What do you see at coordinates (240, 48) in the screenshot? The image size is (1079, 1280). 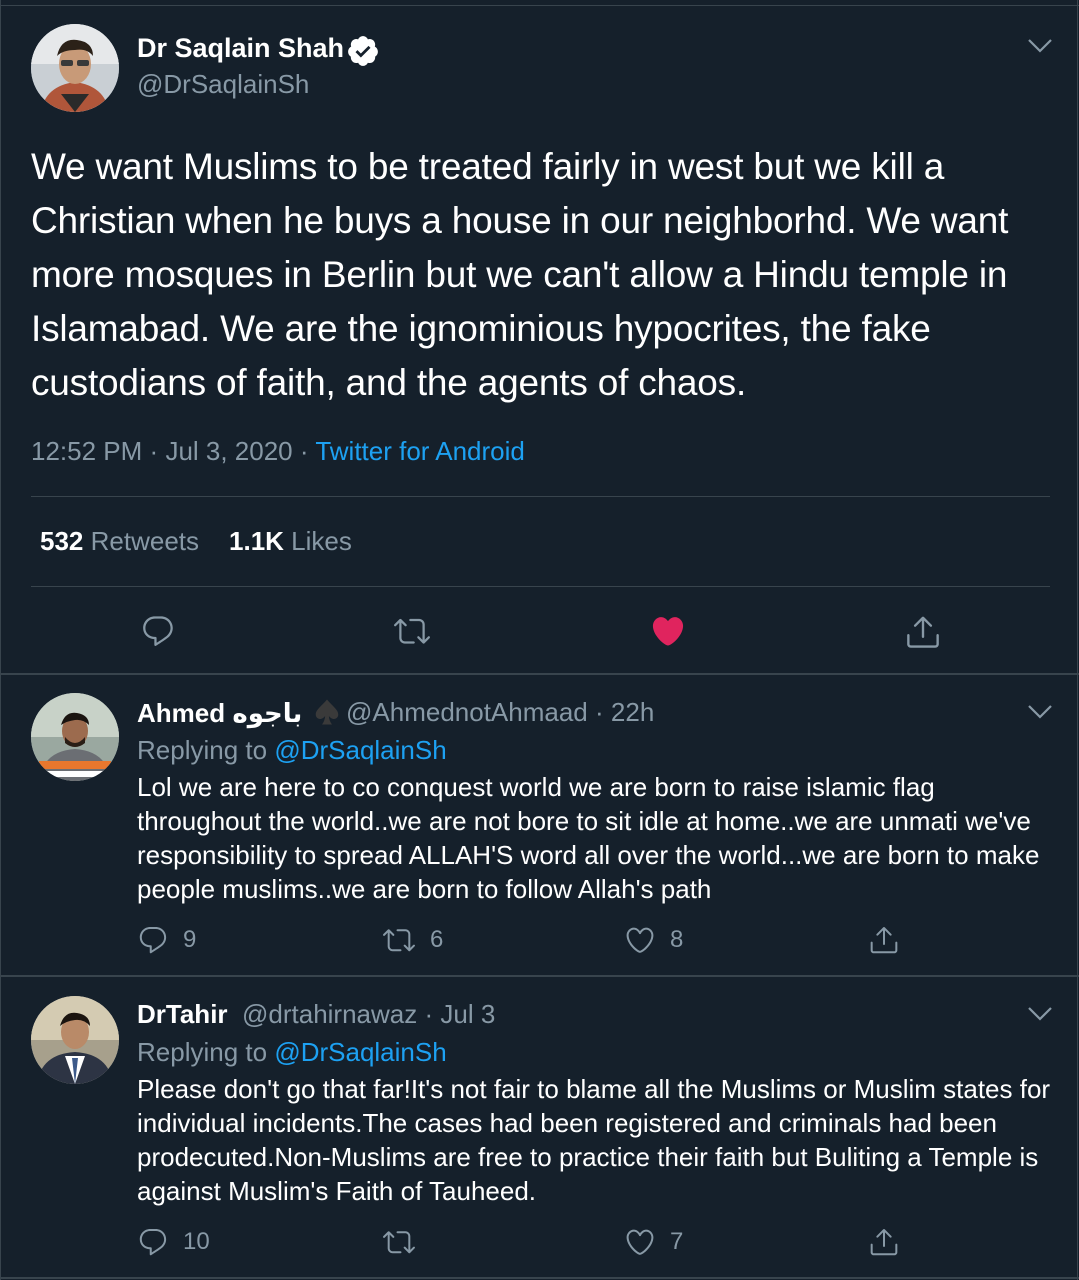 I see `author-name: Dr Saqlain Shah` at bounding box center [240, 48].